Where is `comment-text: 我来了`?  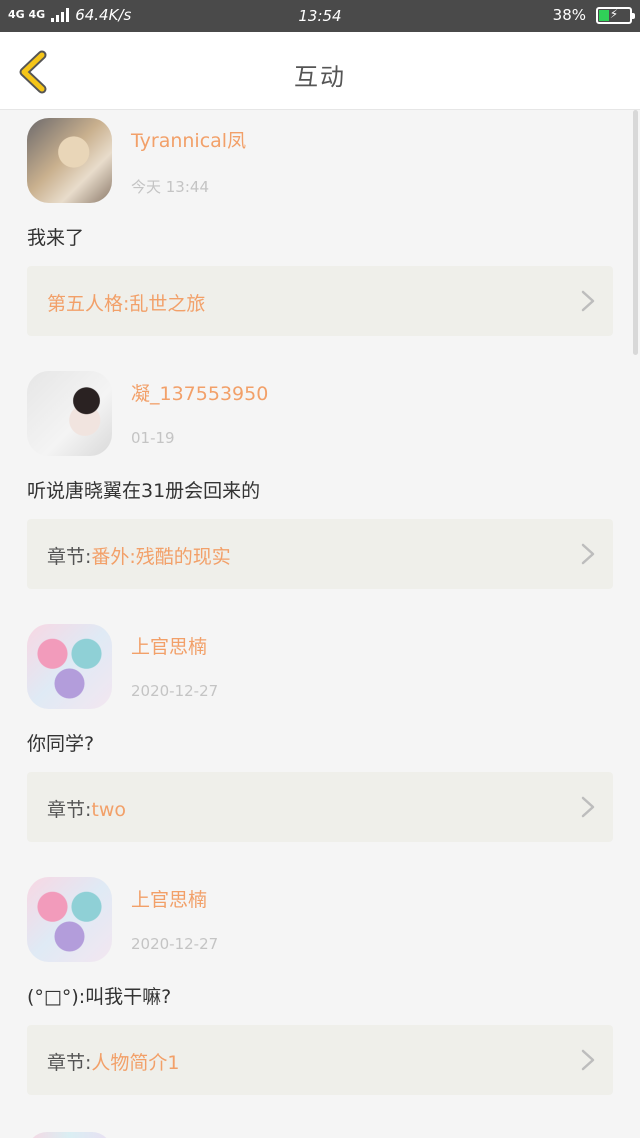
comment-text: 我来了 is located at coordinates (55, 236).